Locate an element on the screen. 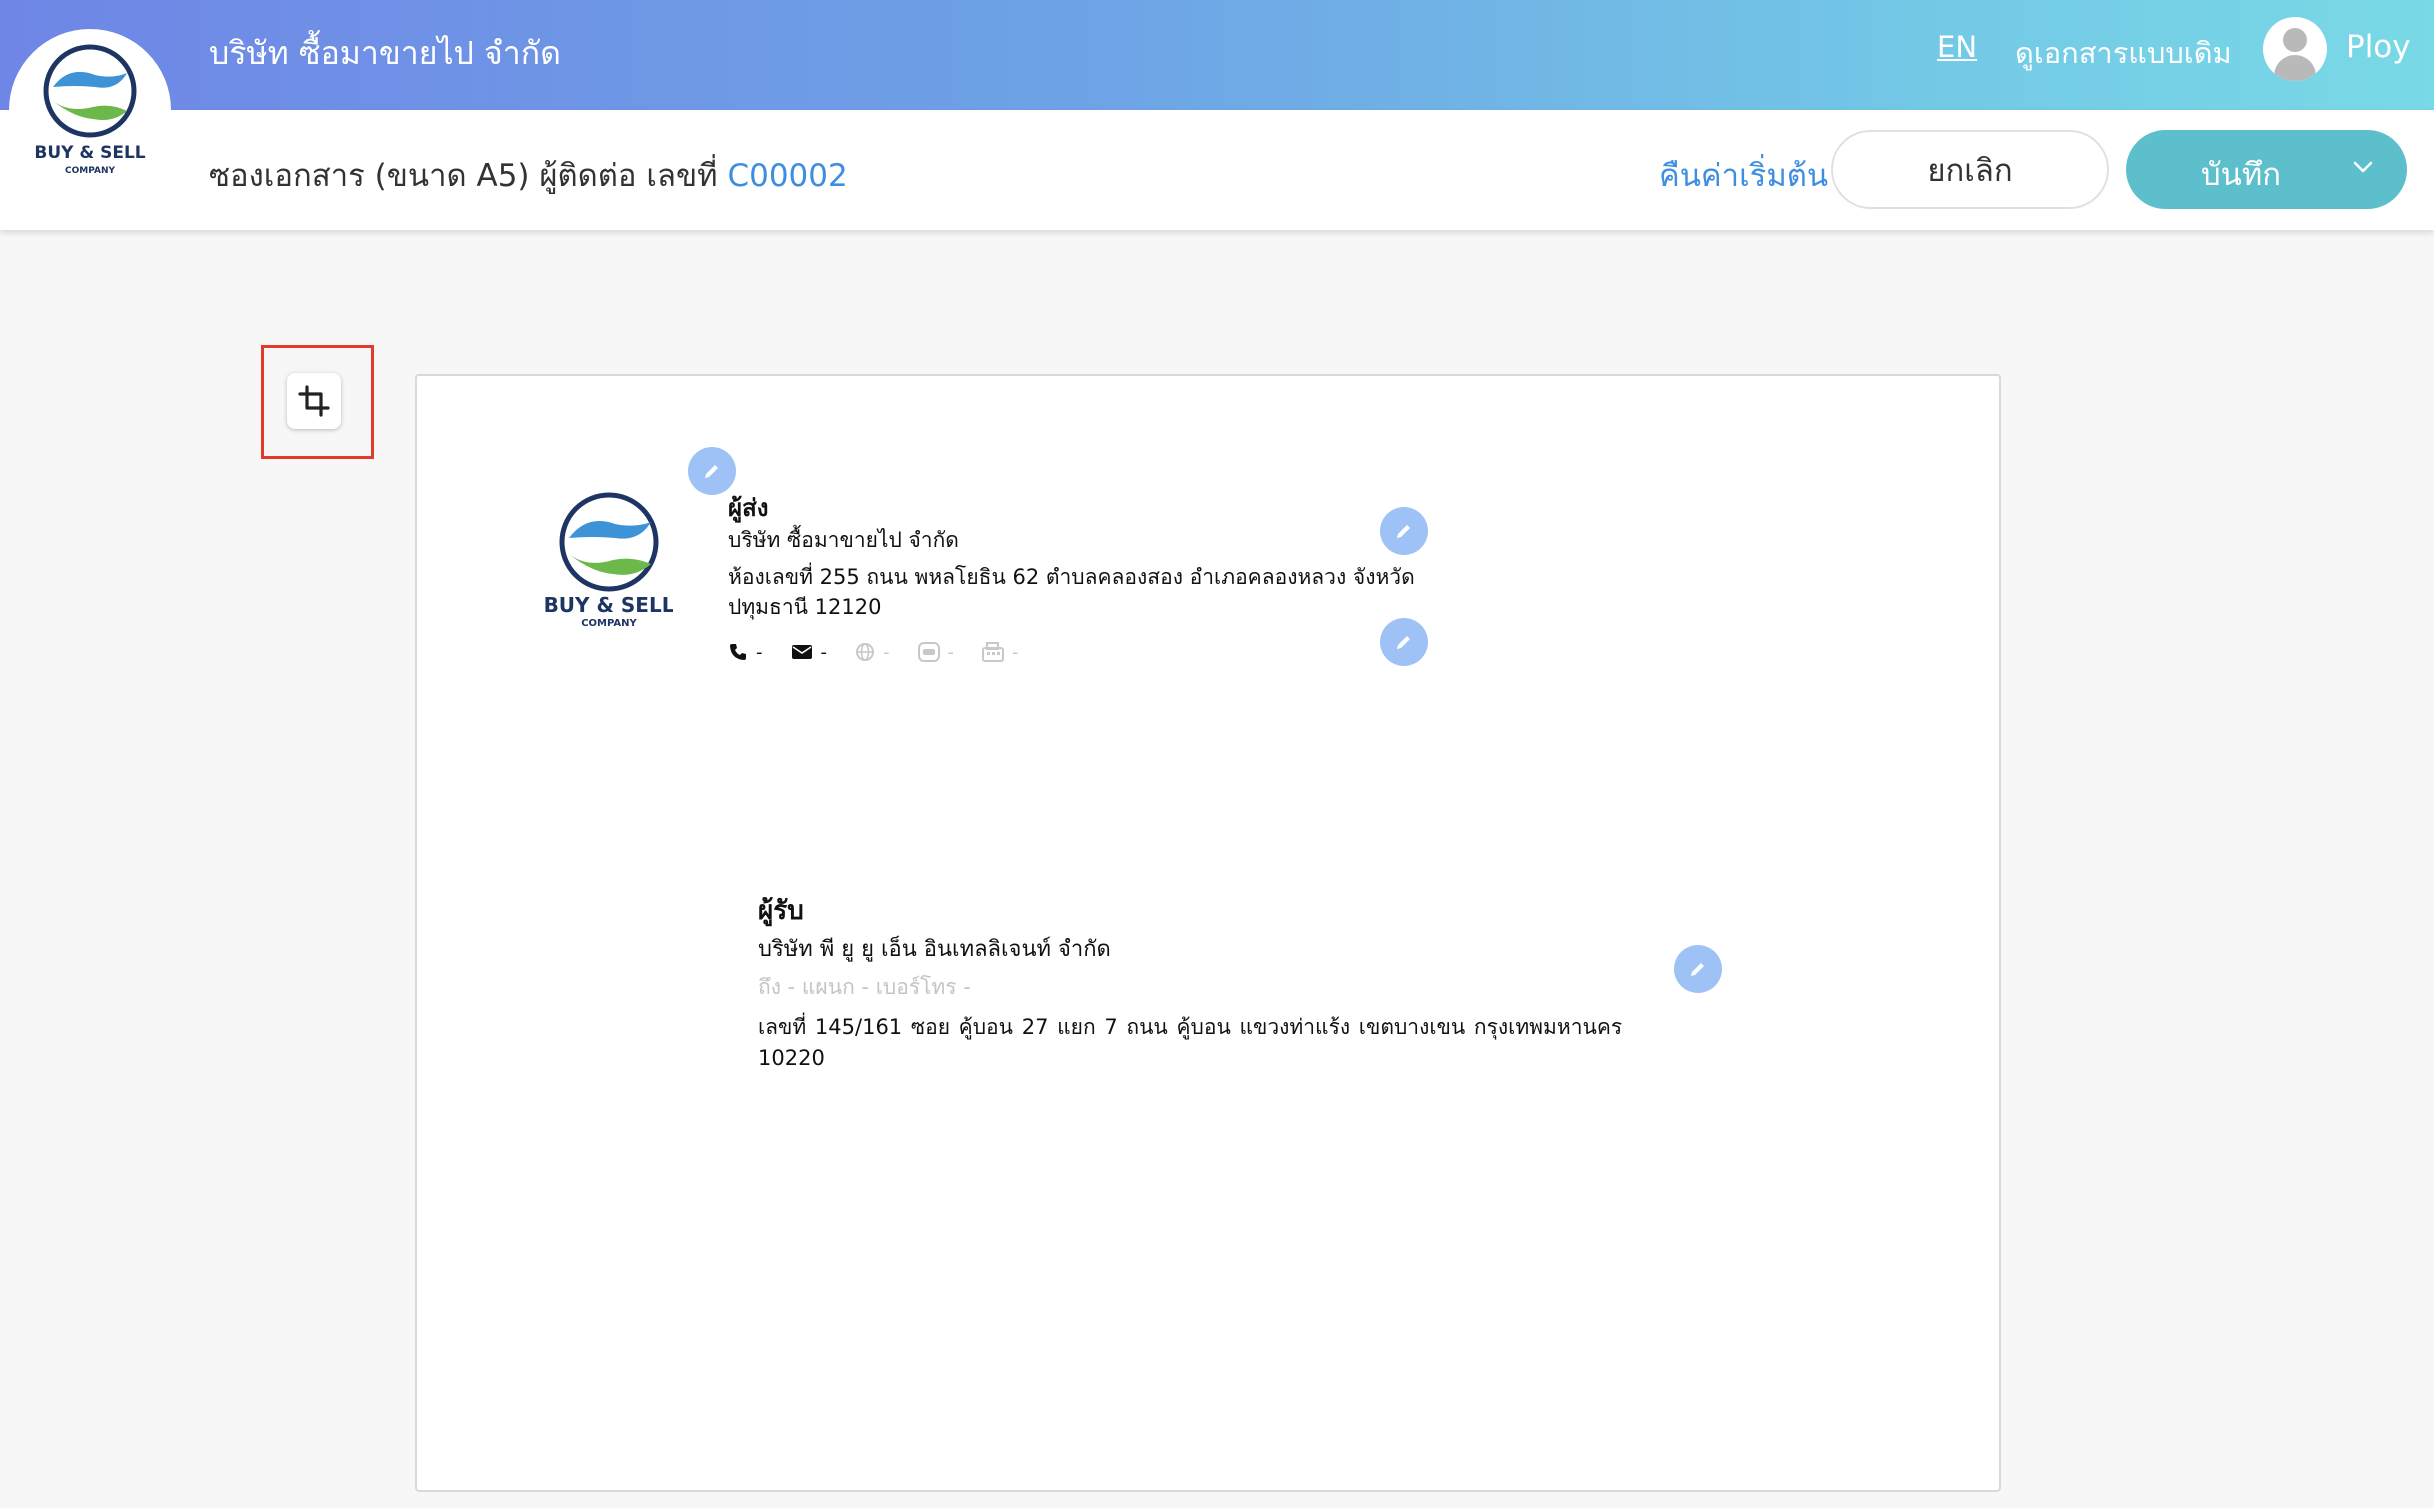 The image size is (2434, 1508). cancel-button: ยกเลิก is located at coordinates (1970, 169).